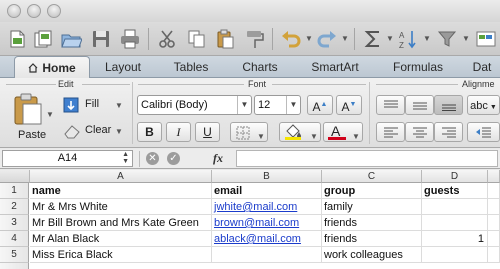 The height and width of the screenshot is (269, 500). I want to click on gallery-icon, so click(485, 39).